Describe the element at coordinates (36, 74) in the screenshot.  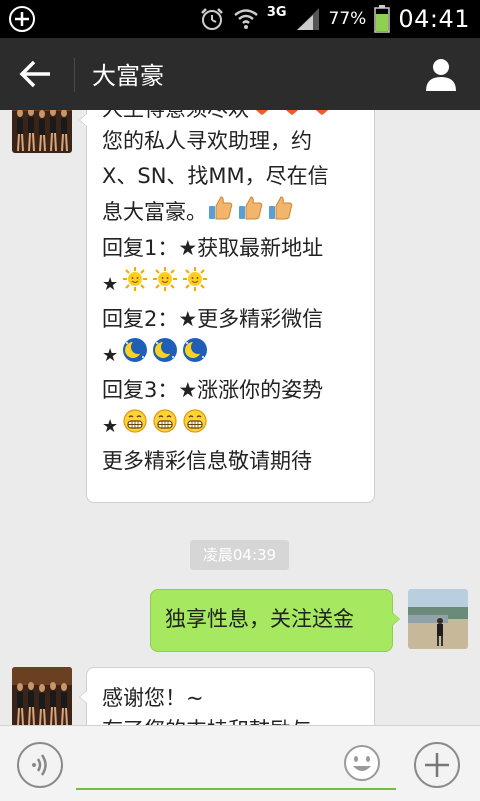
I see `back-arrow-icon` at that location.